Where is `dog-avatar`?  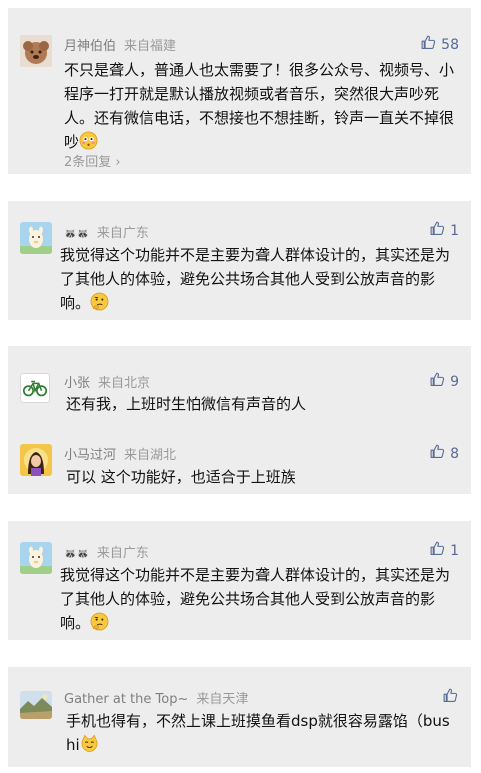 dog-avatar is located at coordinates (36, 51).